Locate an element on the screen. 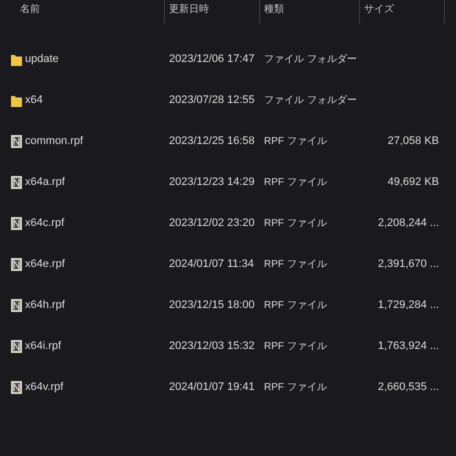 This screenshot has width=456, height=456. file-size: 49,692 KB is located at coordinates (413, 182).